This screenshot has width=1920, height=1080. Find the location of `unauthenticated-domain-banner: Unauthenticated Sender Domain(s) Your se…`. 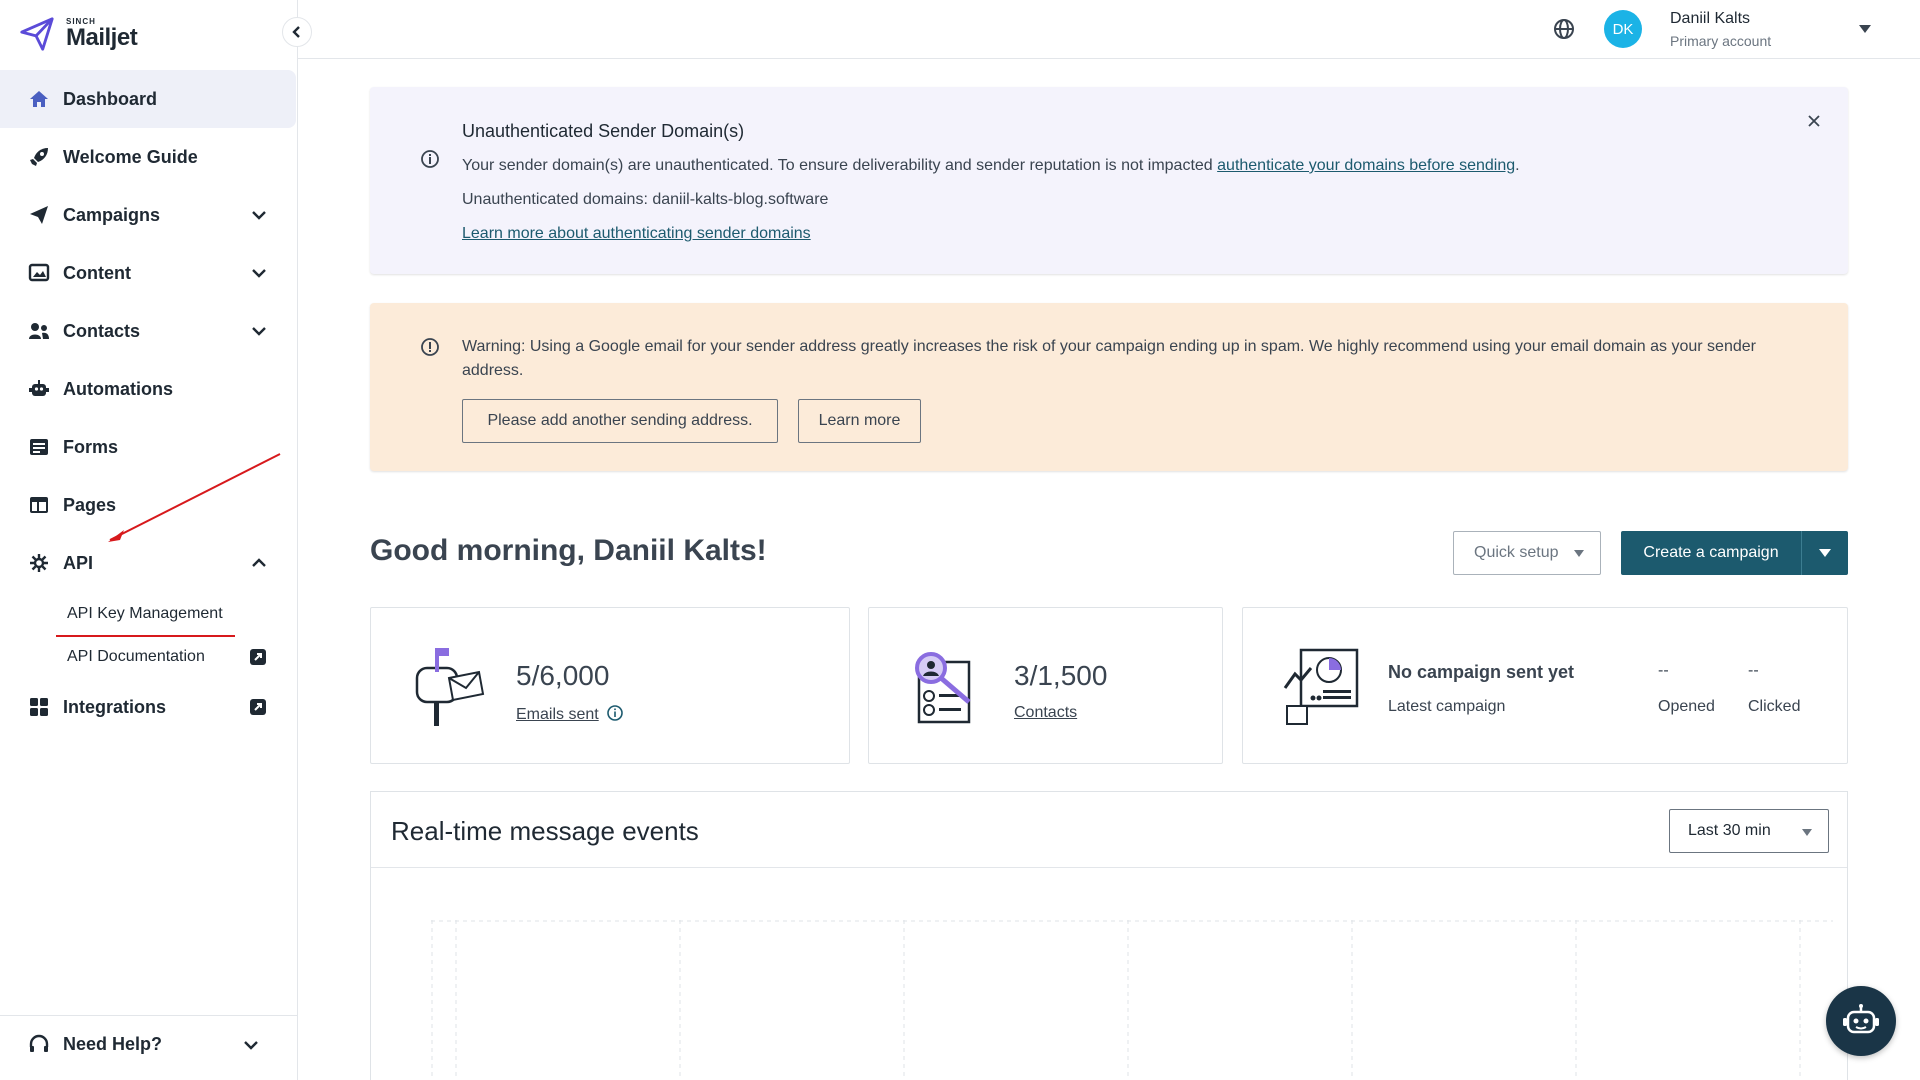

unauthenticated-domain-banner: Unauthenticated Sender Domain(s) Your se… is located at coordinates (1109, 180).